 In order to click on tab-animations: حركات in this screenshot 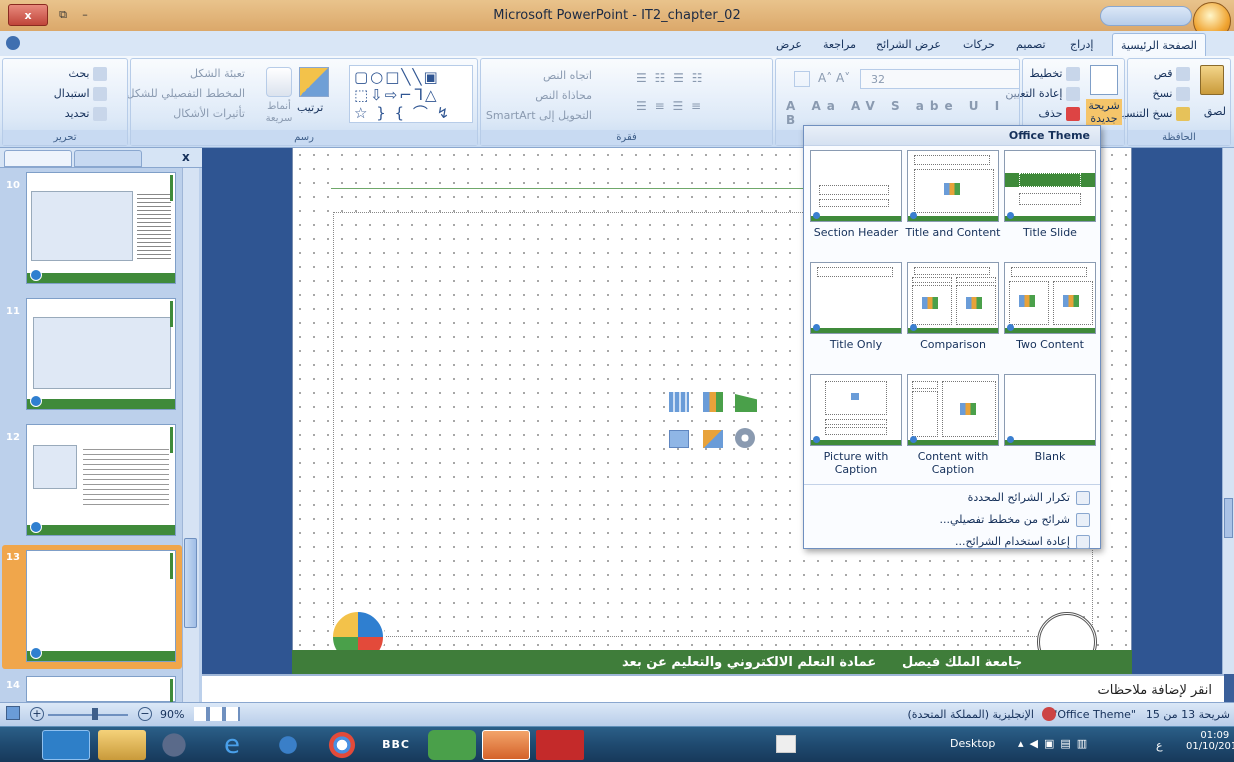, I will do `click(979, 44)`.